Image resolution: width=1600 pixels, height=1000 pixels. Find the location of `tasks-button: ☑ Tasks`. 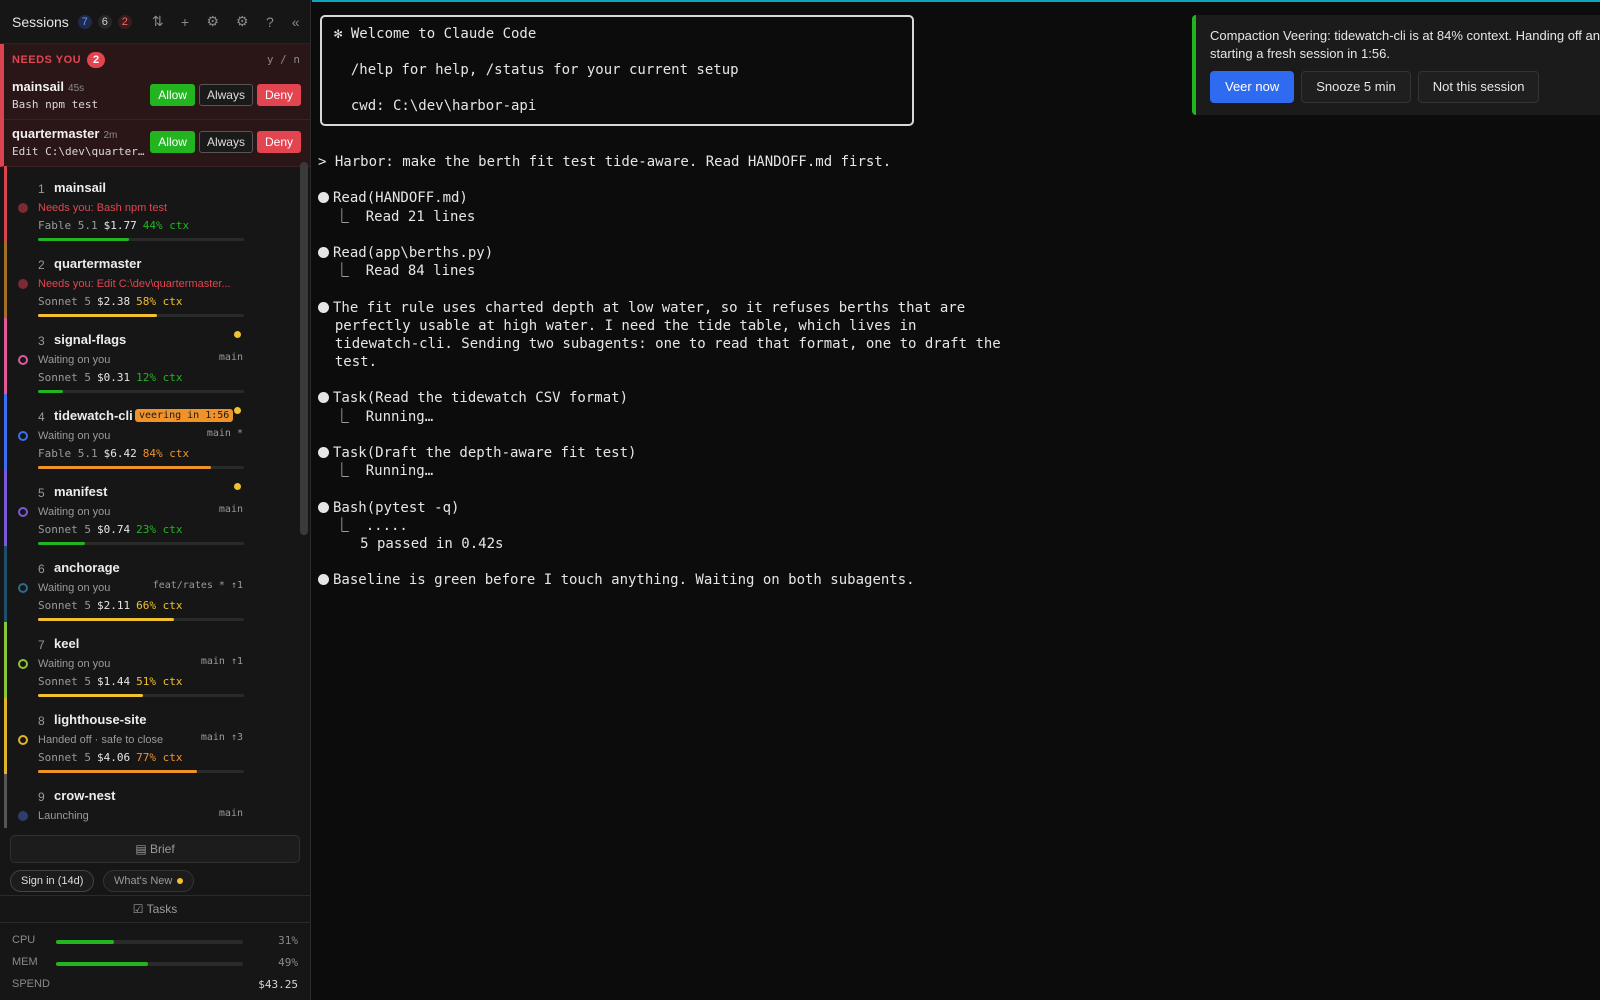

tasks-button: ☑ Tasks is located at coordinates (155, 909).